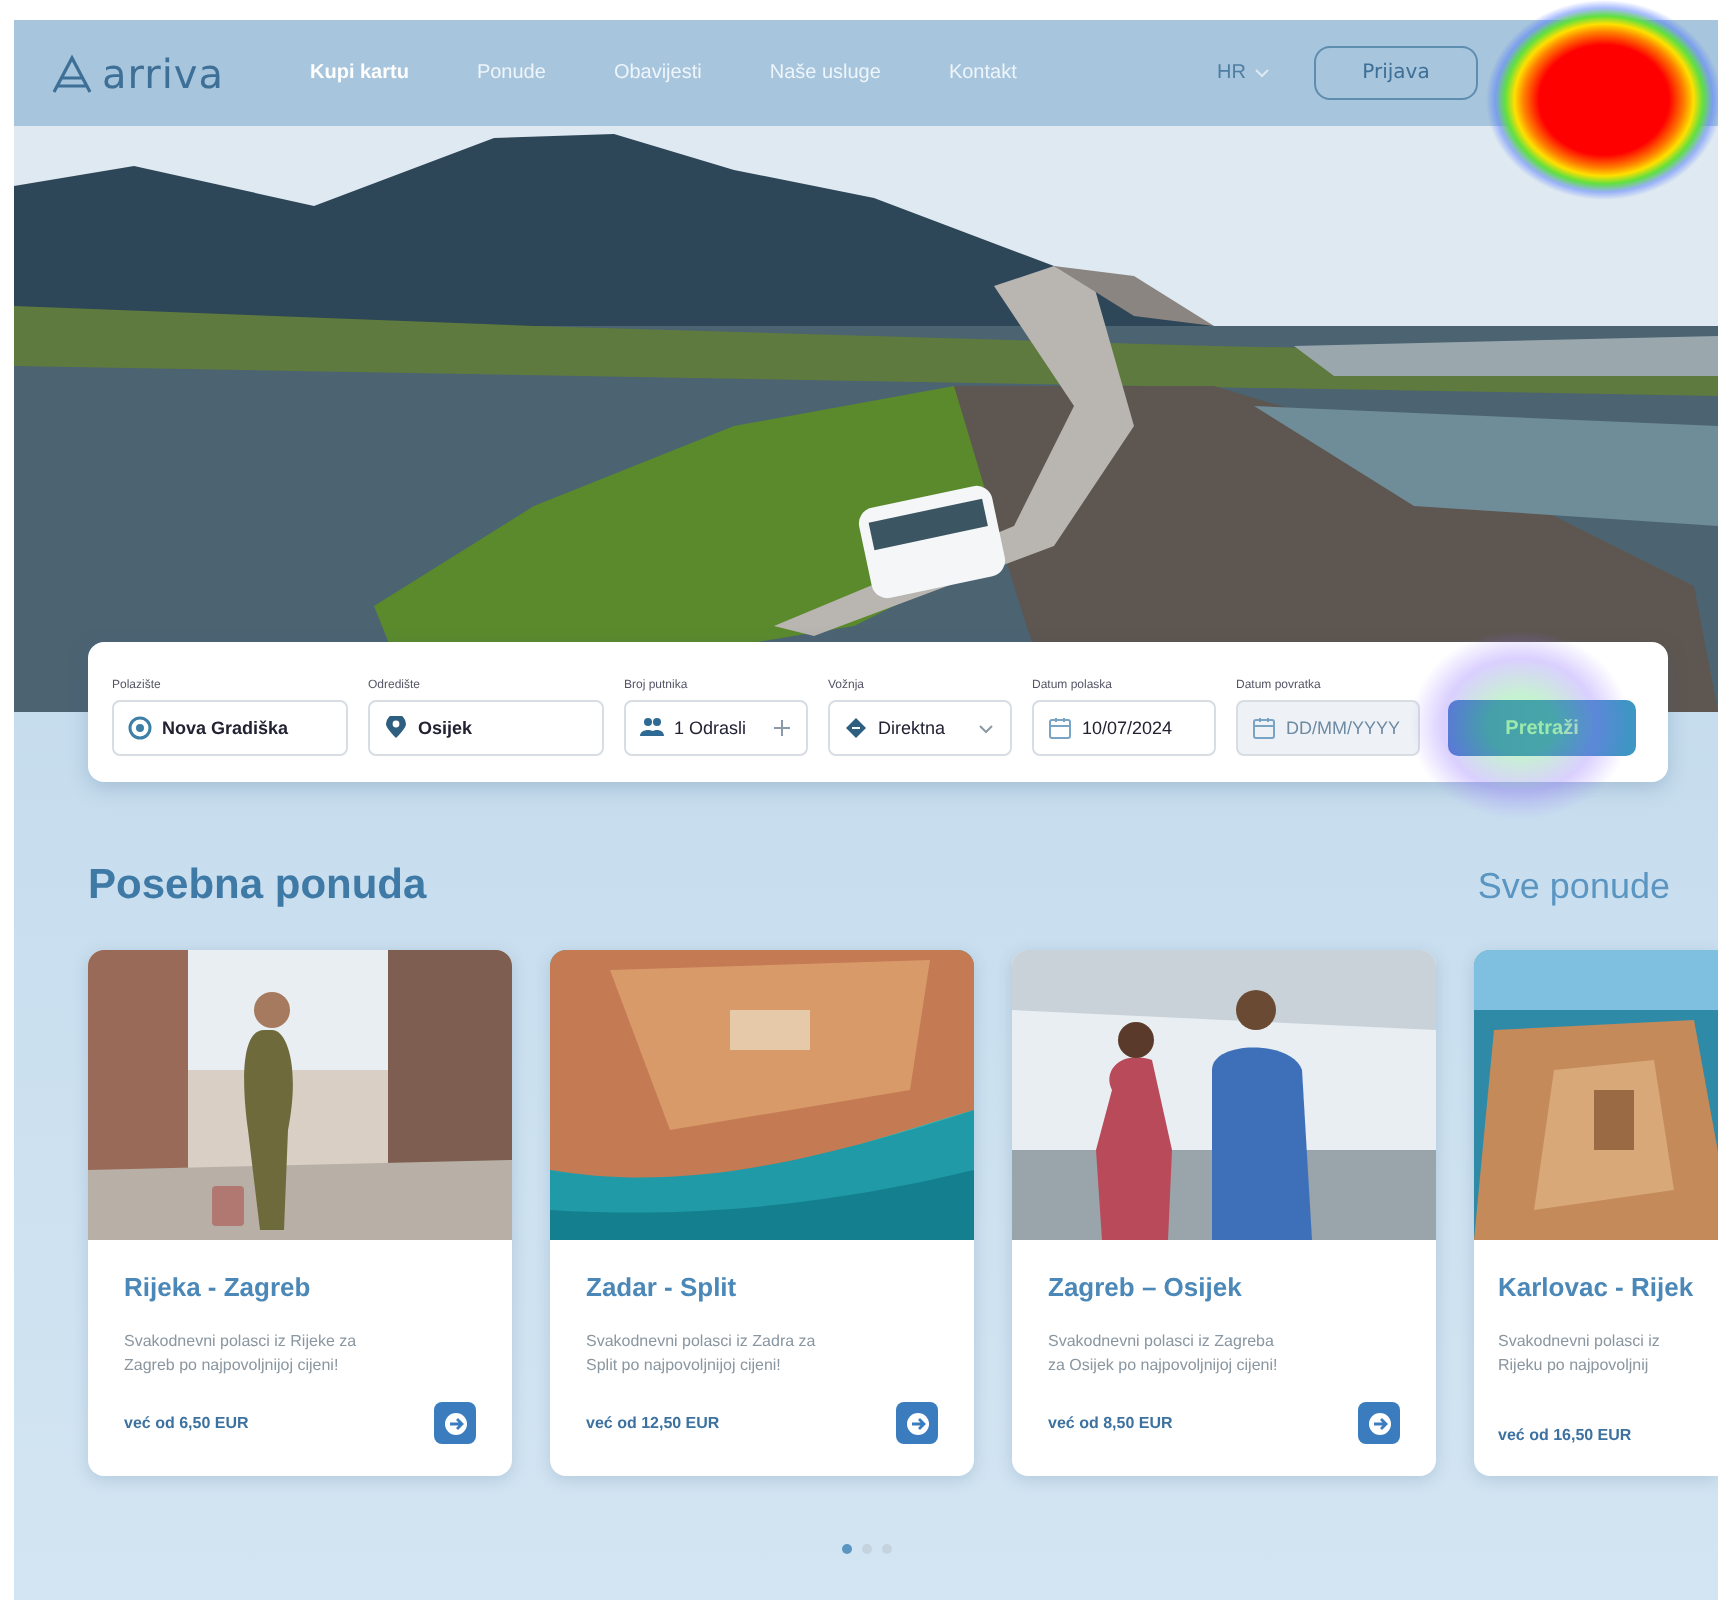 The height and width of the screenshot is (1604, 1718). I want to click on logo-text: arriva, so click(163, 73).